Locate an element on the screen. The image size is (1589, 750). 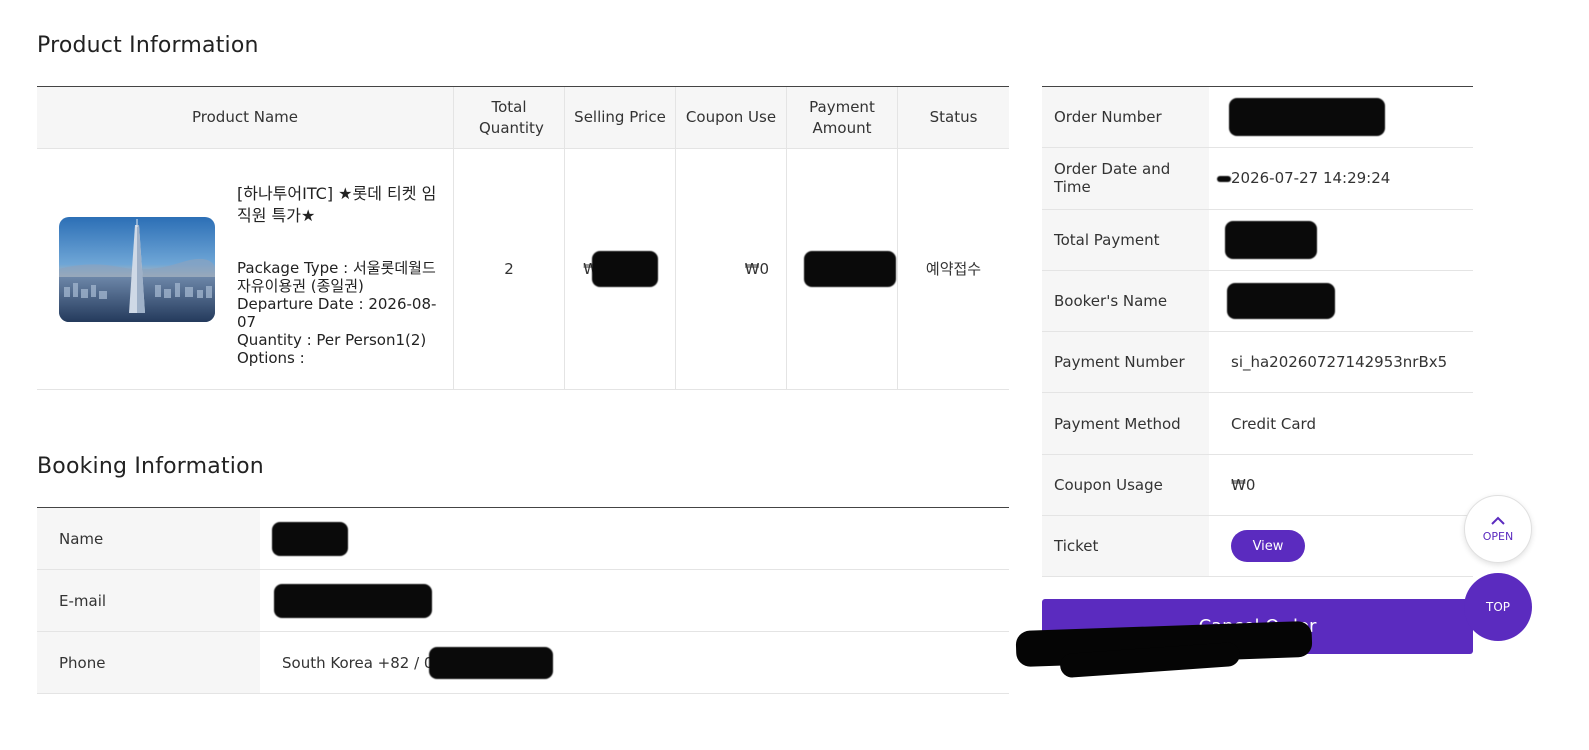
status-value: 예약접수 is located at coordinates (953, 269).